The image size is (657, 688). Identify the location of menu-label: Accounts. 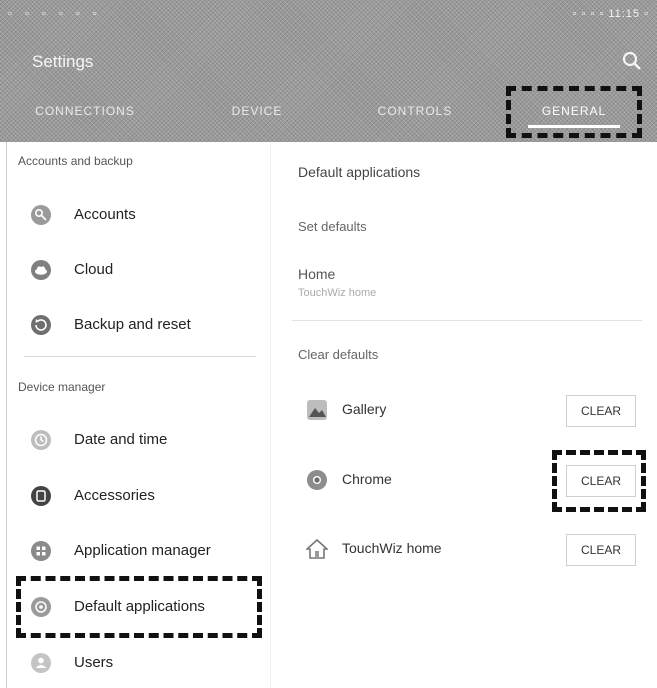
(105, 214).